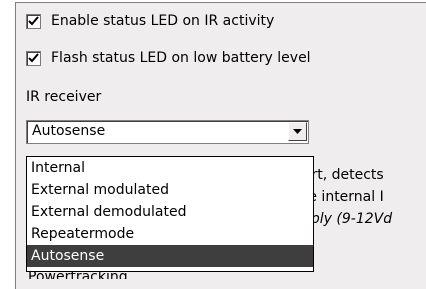 The width and height of the screenshot is (426, 289). I want to click on dropdown-option-autosense: Autosense, so click(170, 256).